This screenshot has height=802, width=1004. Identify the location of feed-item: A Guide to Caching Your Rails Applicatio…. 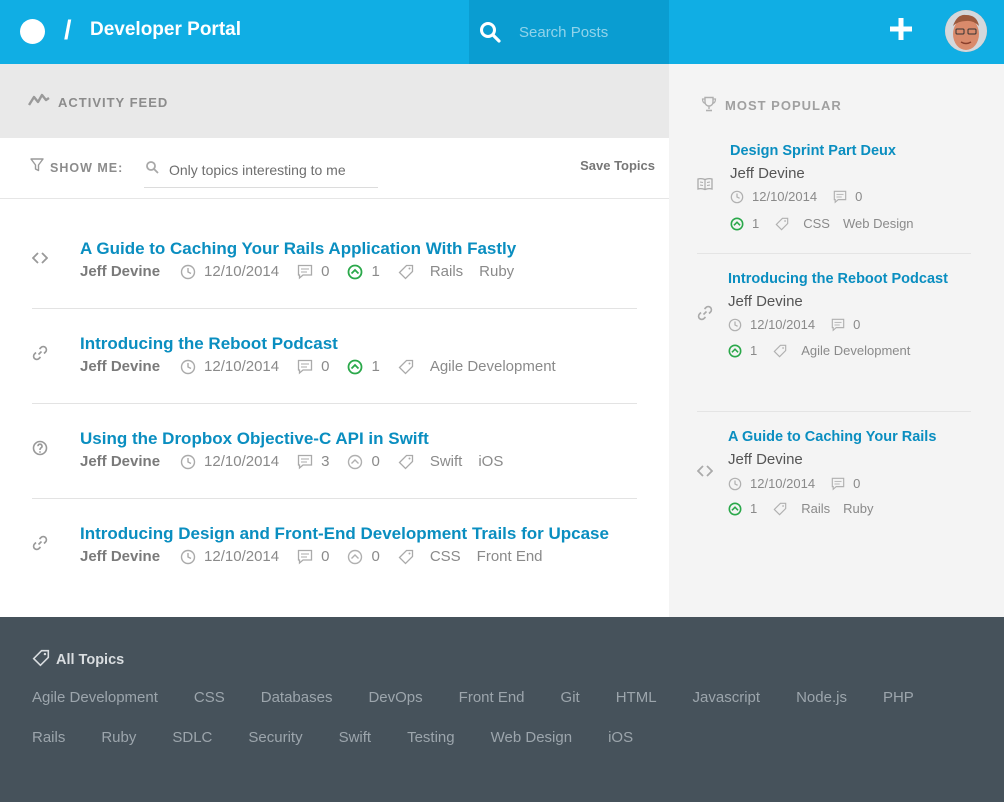
(334, 261).